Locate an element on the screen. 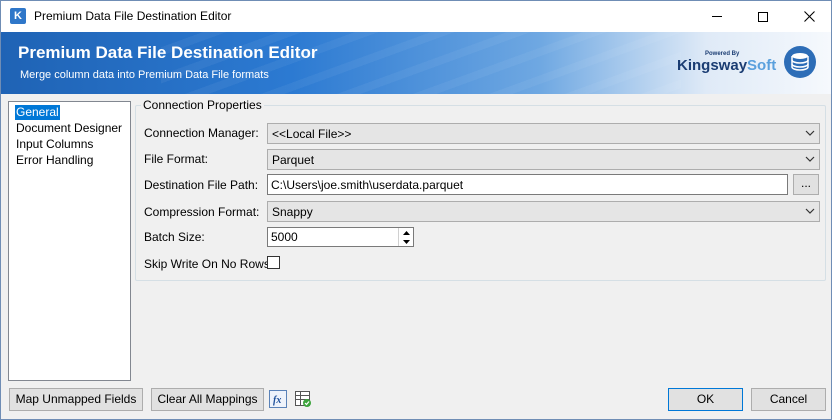 The image size is (832, 420). app-logo-icon: K is located at coordinates (18, 16).